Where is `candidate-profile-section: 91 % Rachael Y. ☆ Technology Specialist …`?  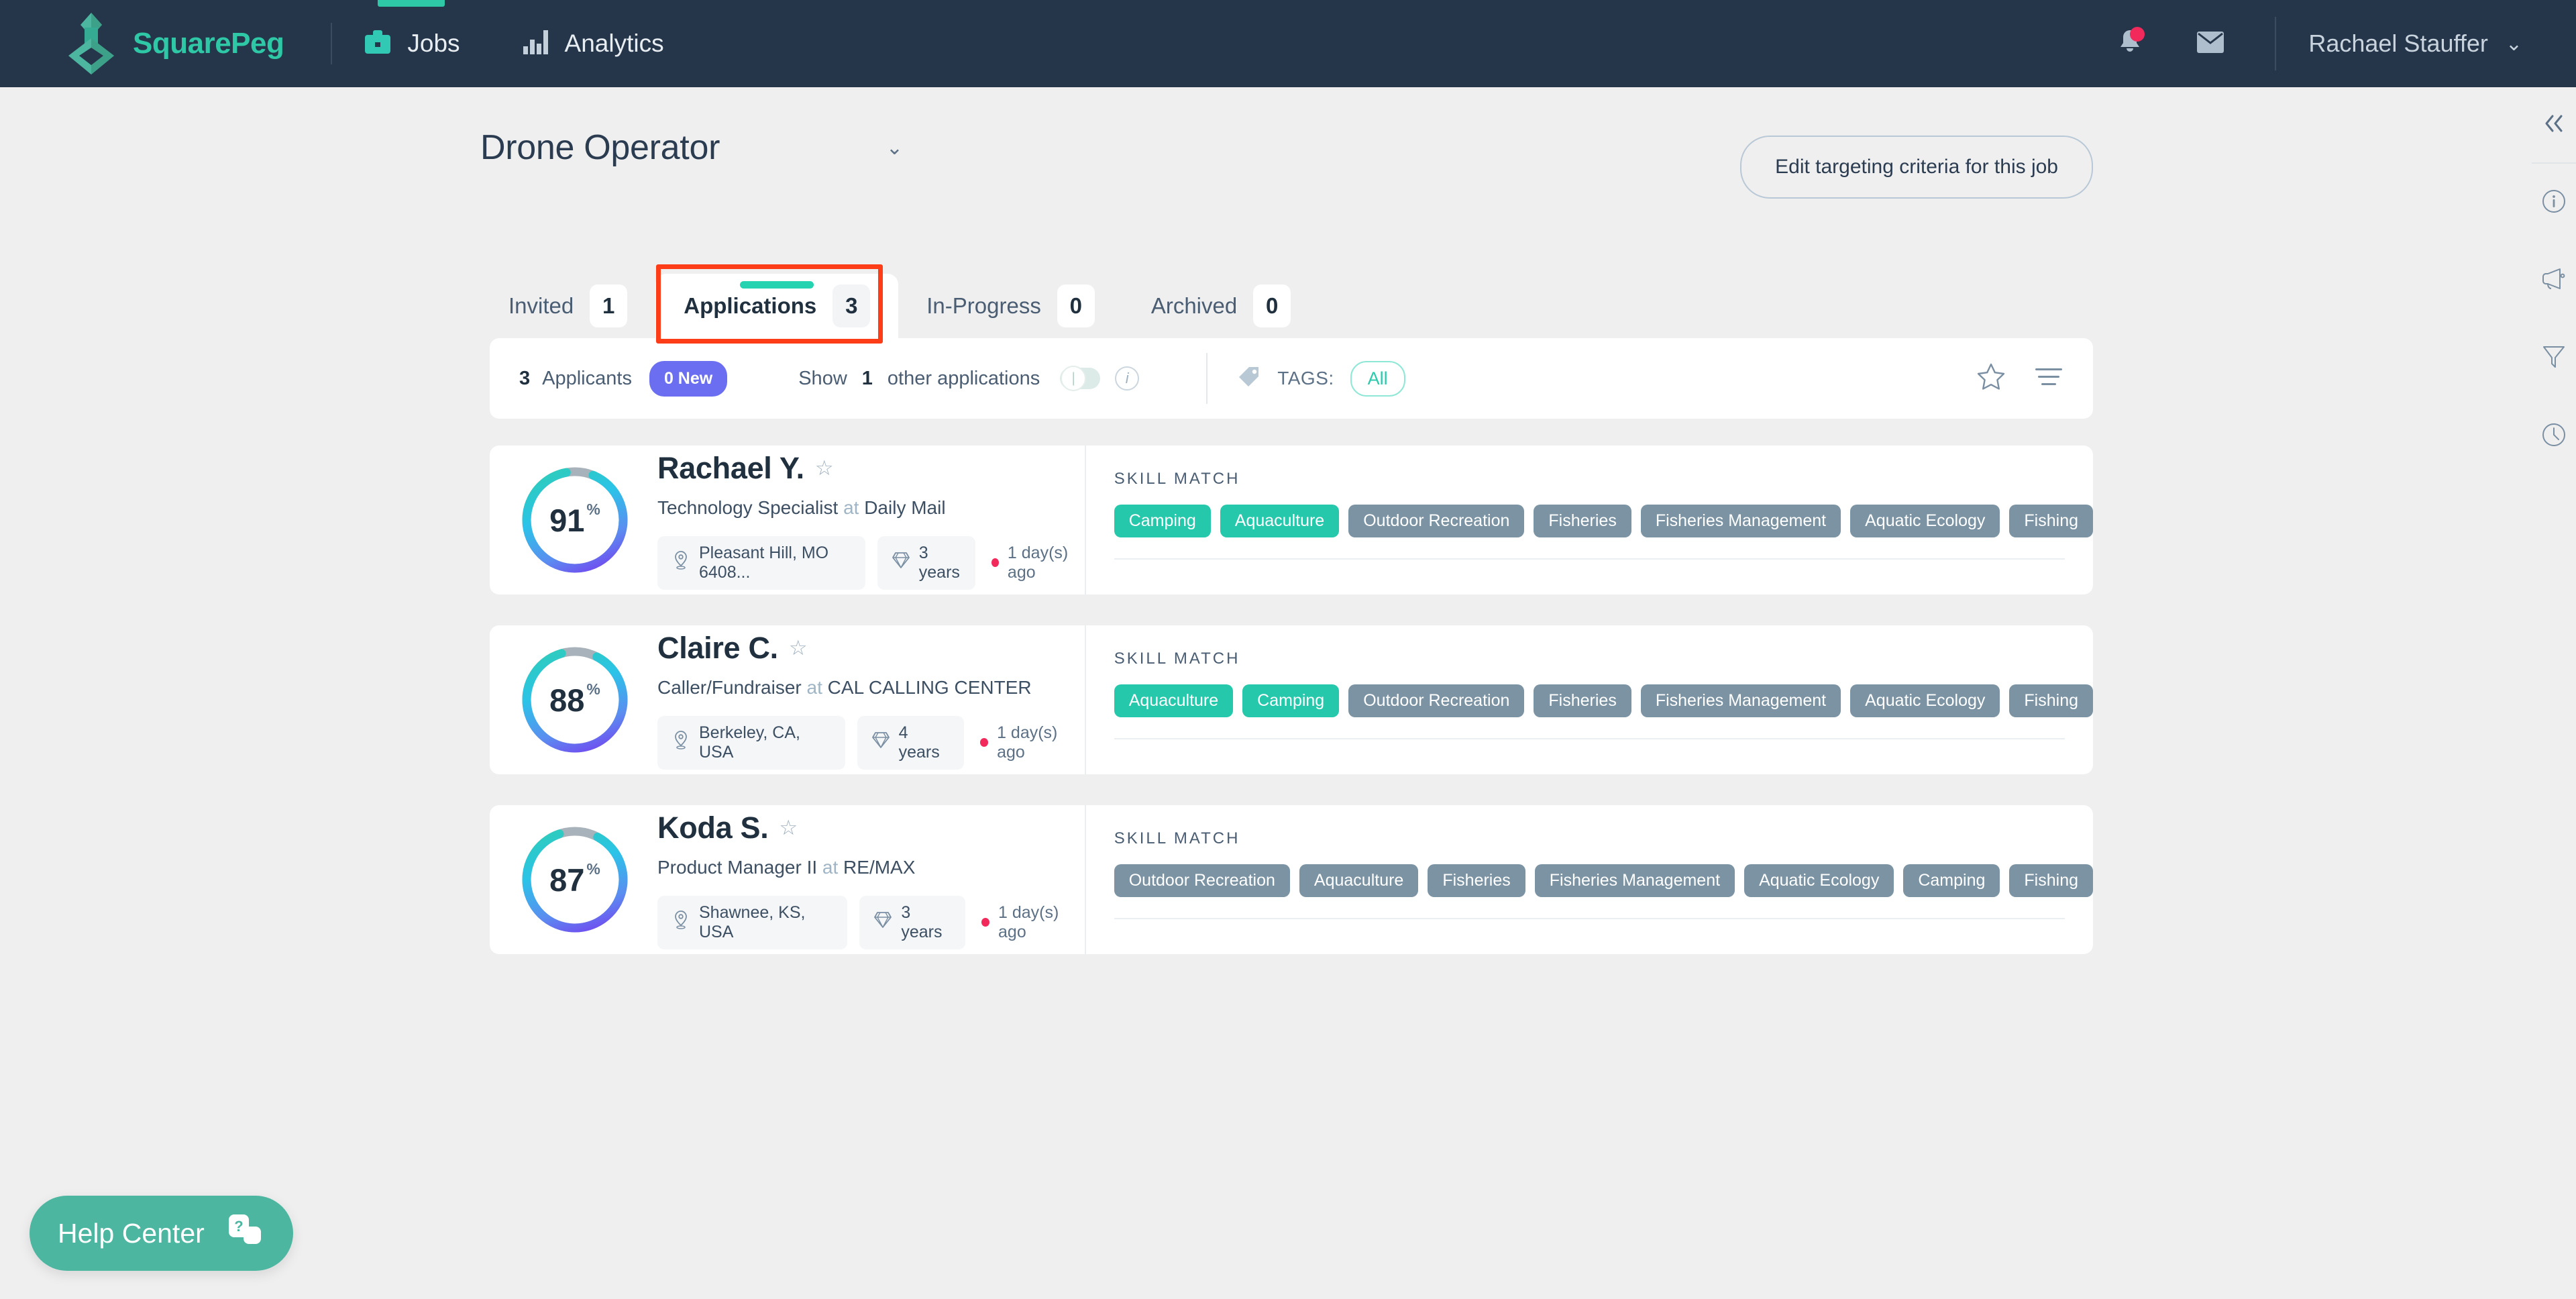 candidate-profile-section: 91 % Rachael Y. ☆ Technology Specialist … is located at coordinates (788, 520).